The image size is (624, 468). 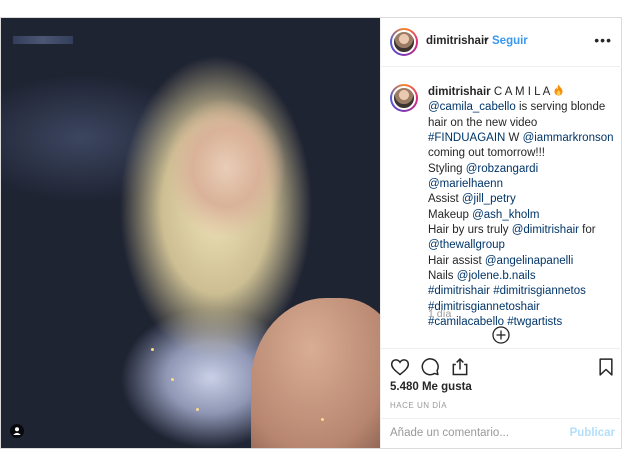 I want to click on load-more-comments-icon, so click(x=501, y=335).